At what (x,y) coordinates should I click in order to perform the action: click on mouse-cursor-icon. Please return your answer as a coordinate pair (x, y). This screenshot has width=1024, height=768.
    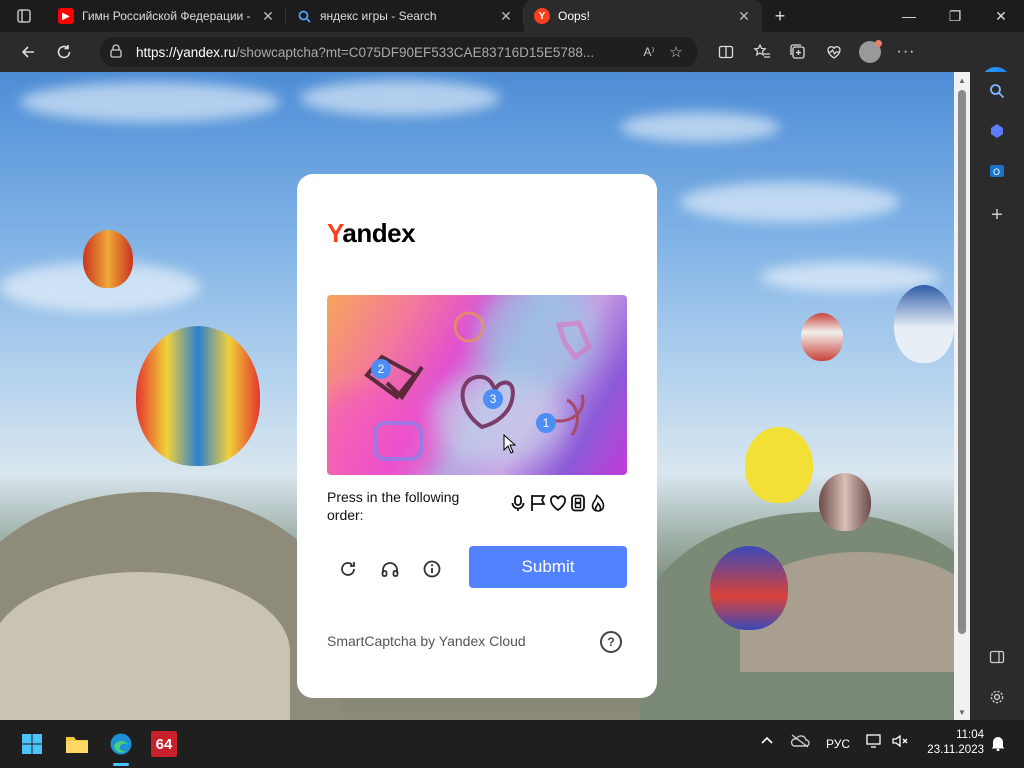
    Looking at the image, I should click on (510, 444).